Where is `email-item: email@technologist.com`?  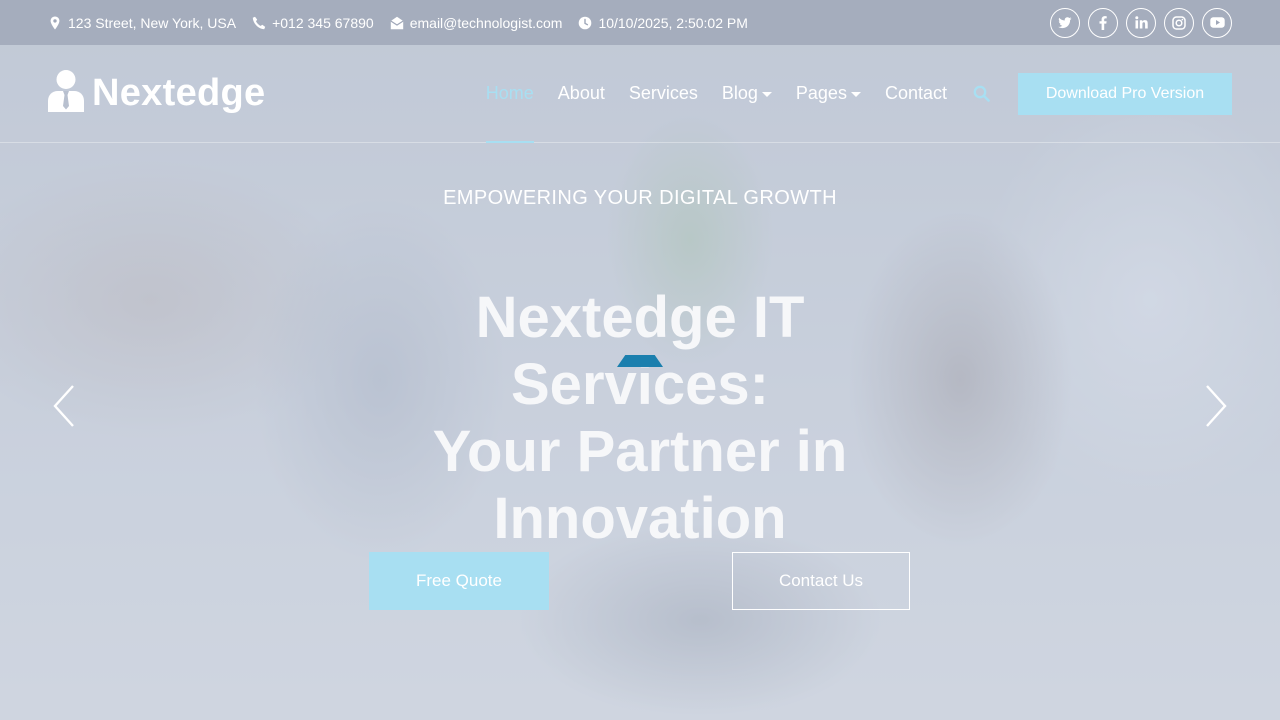
email-item: email@technologist.com is located at coordinates (476, 22).